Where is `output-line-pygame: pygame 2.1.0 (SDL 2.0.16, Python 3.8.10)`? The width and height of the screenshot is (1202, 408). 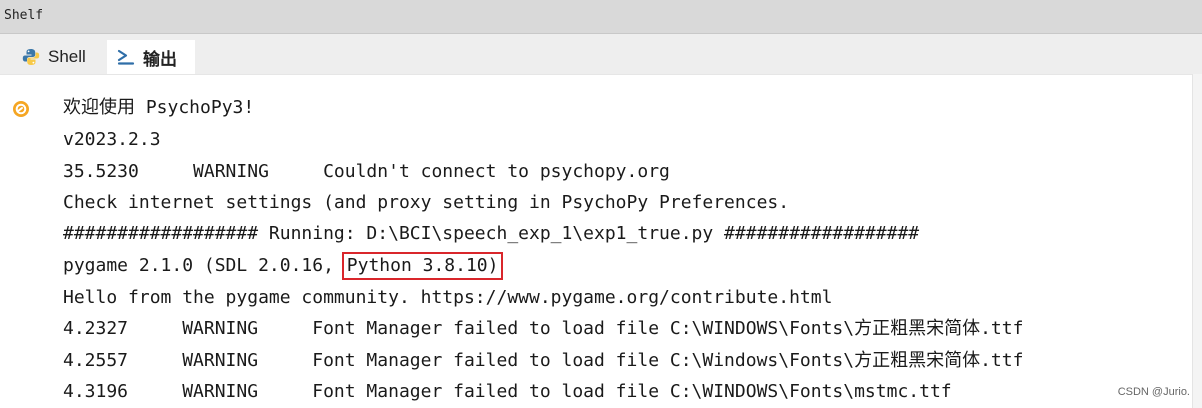
output-line-pygame: pygame 2.1.0 (SDL 2.0.16, Python 3.8.10) is located at coordinates (283, 265).